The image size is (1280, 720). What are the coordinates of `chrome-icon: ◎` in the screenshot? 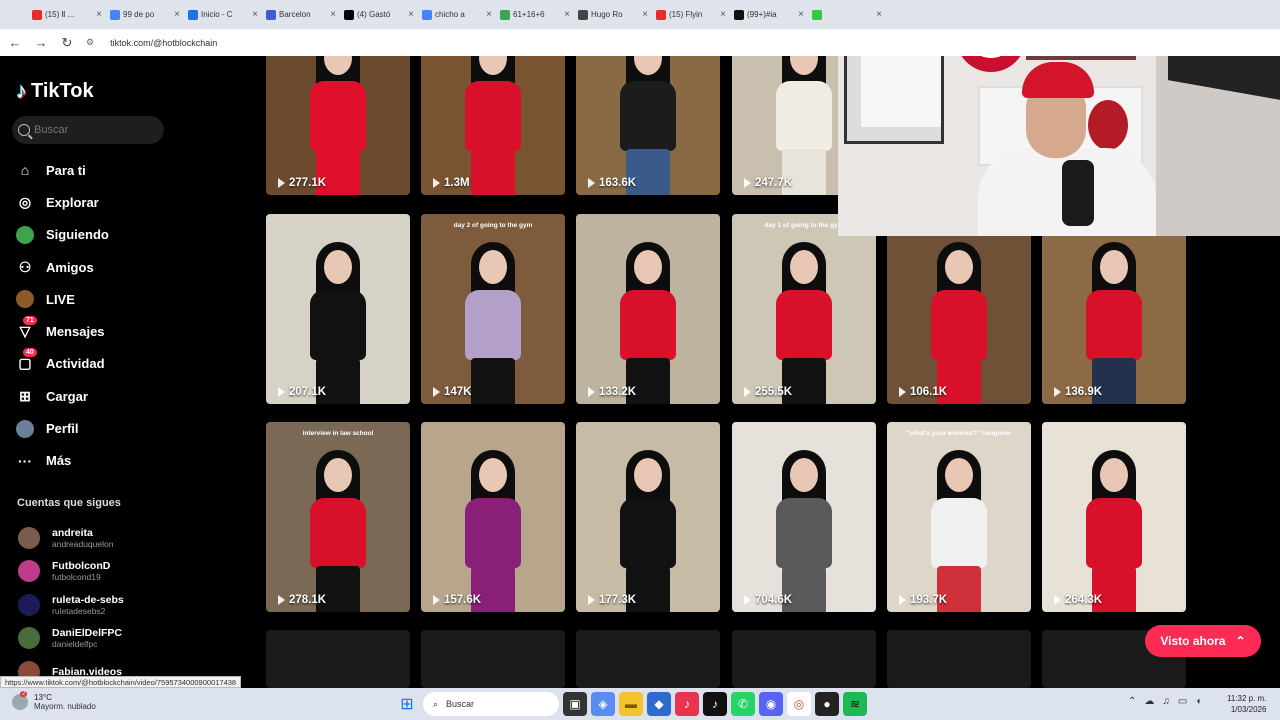 It's located at (799, 704).